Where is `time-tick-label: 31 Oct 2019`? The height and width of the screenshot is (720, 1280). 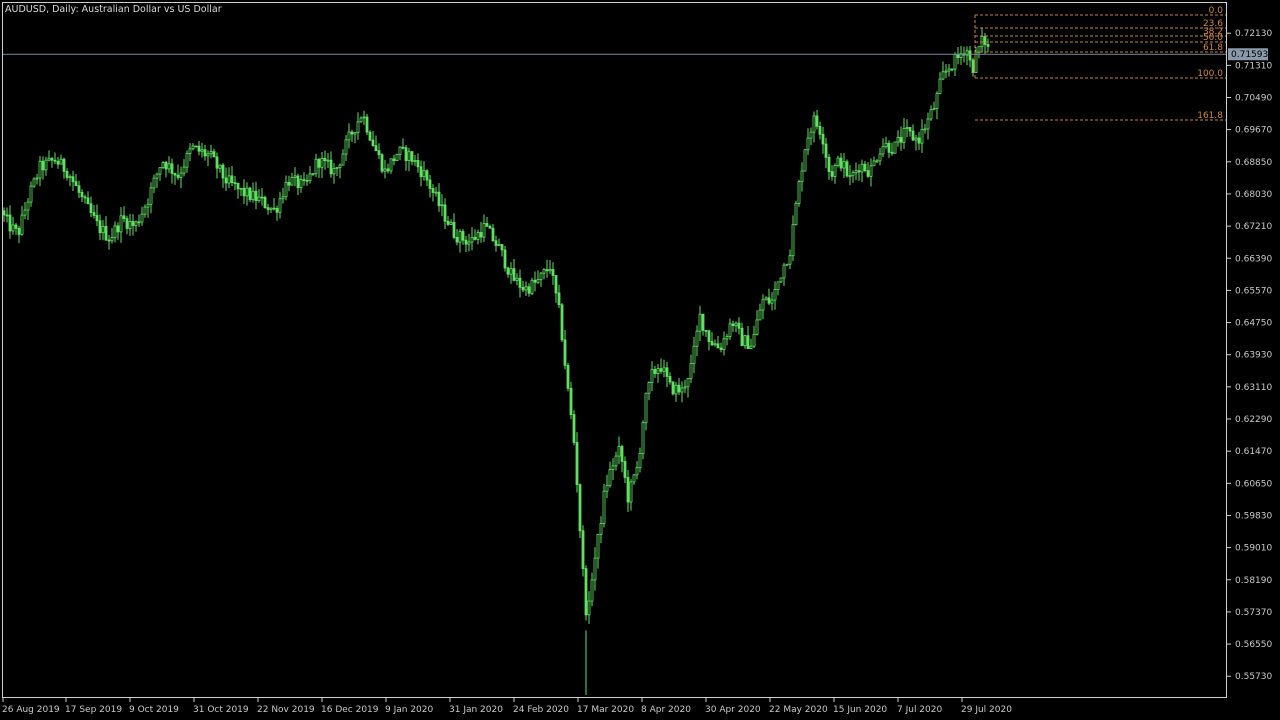
time-tick-label: 31 Oct 2019 is located at coordinates (221, 710).